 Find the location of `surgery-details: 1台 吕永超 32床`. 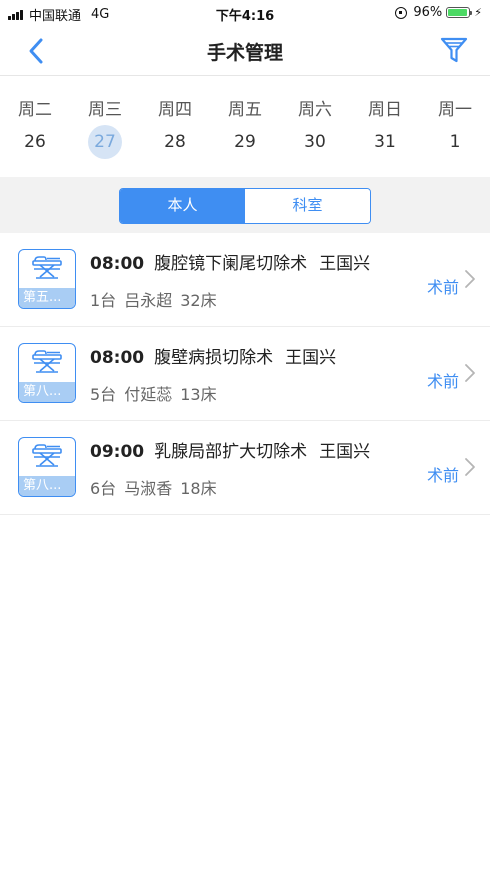

surgery-details: 1台 吕永超 32床 is located at coordinates (157, 299).